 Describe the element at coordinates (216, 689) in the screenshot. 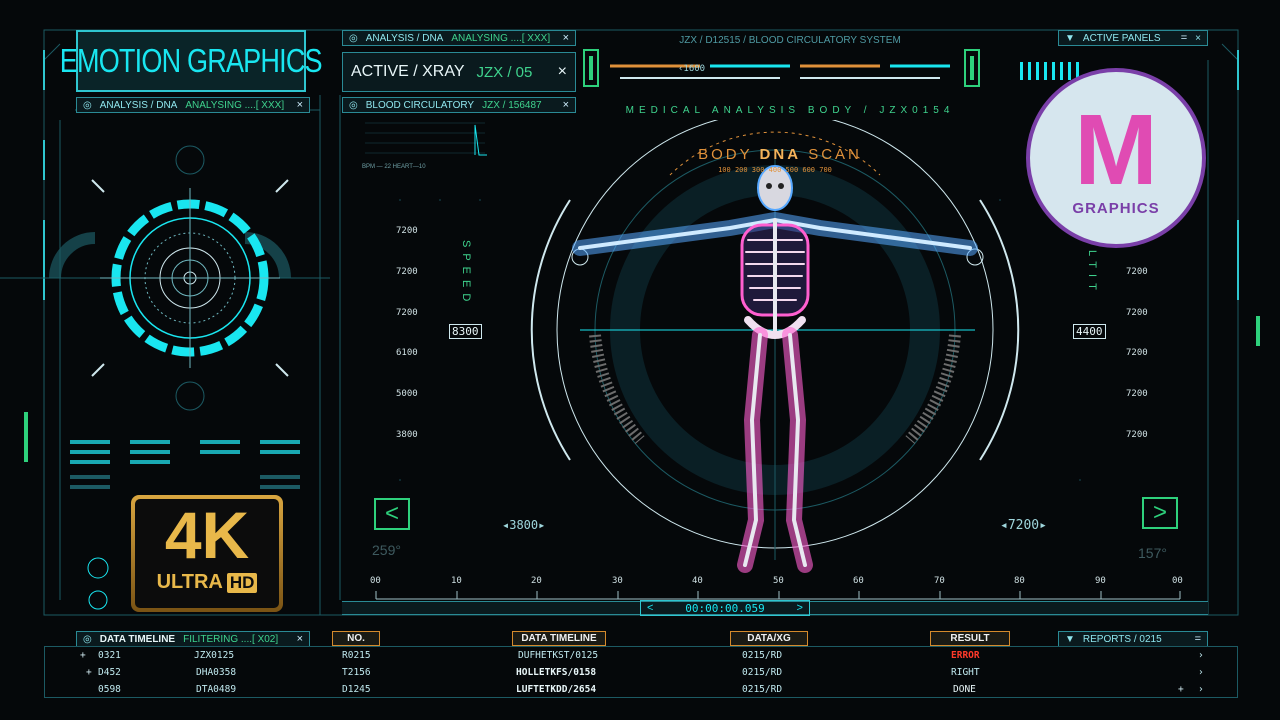

I see `cell: DTA0489` at that location.